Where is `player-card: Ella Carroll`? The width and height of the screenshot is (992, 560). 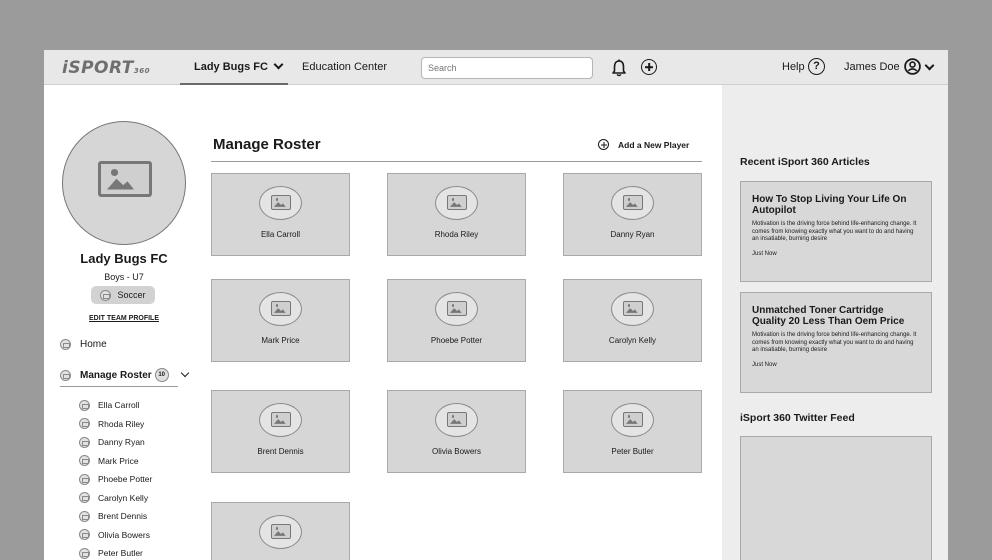
player-card: Ella Carroll is located at coordinates (280, 214).